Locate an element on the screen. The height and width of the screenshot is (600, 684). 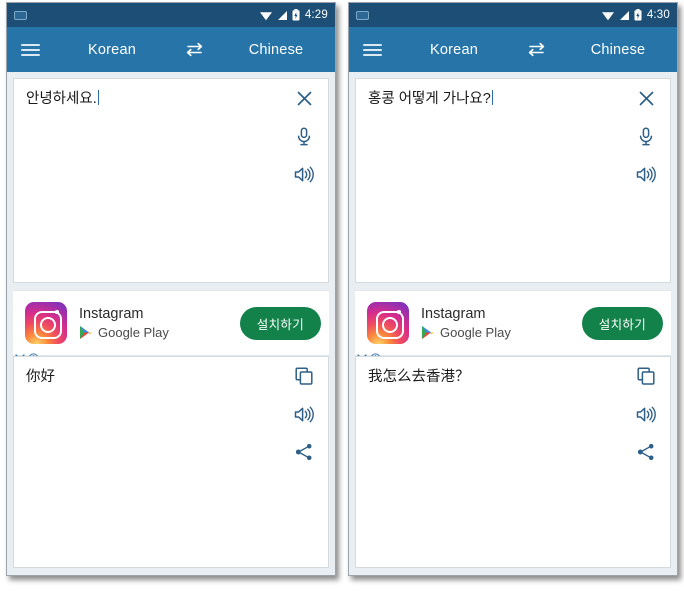
status-bar: 4:30 is located at coordinates (513, 15).